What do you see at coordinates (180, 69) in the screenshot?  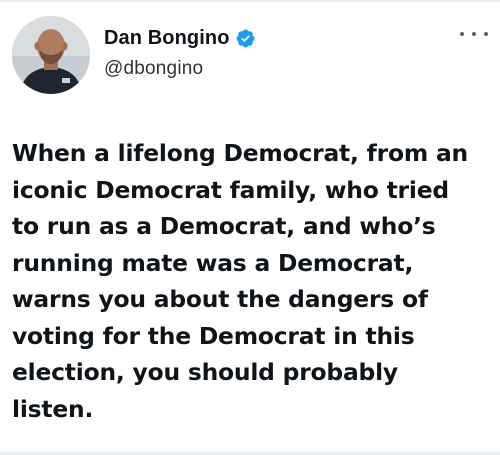 I see `author-handle: @dbongino` at bounding box center [180, 69].